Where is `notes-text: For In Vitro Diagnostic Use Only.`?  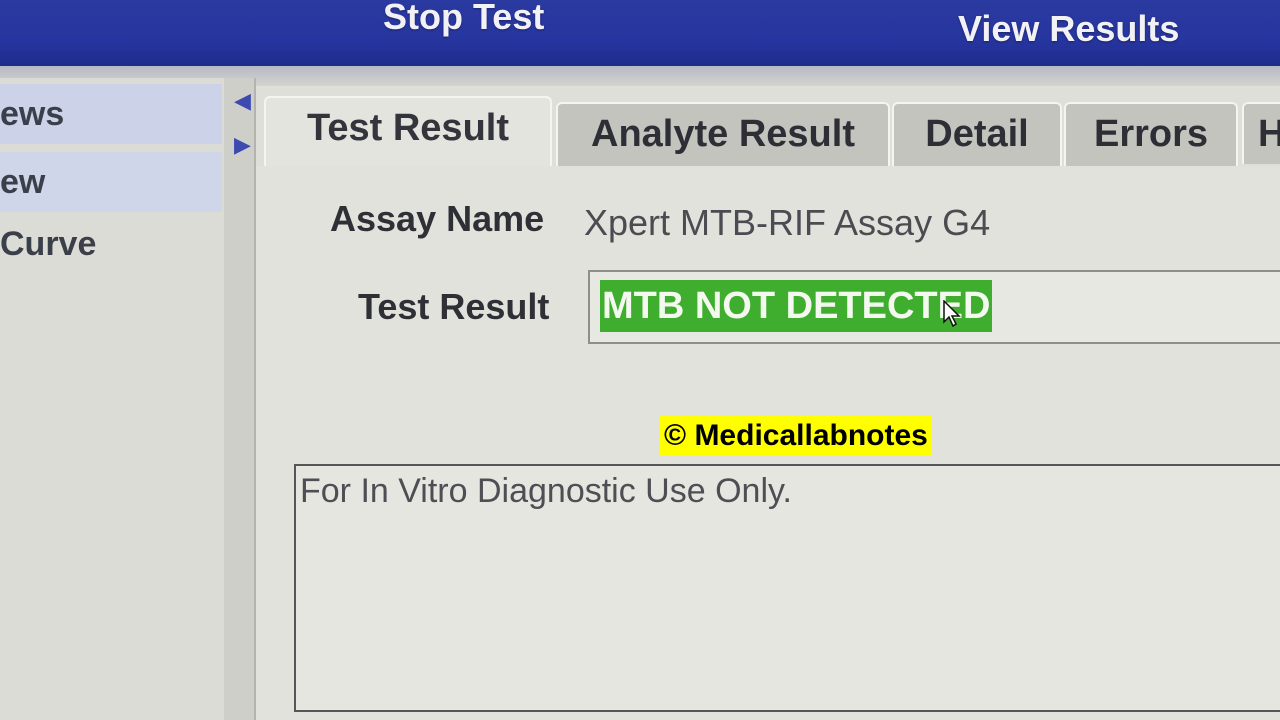
notes-text: For In Vitro Diagnostic Use Only. is located at coordinates (546, 491).